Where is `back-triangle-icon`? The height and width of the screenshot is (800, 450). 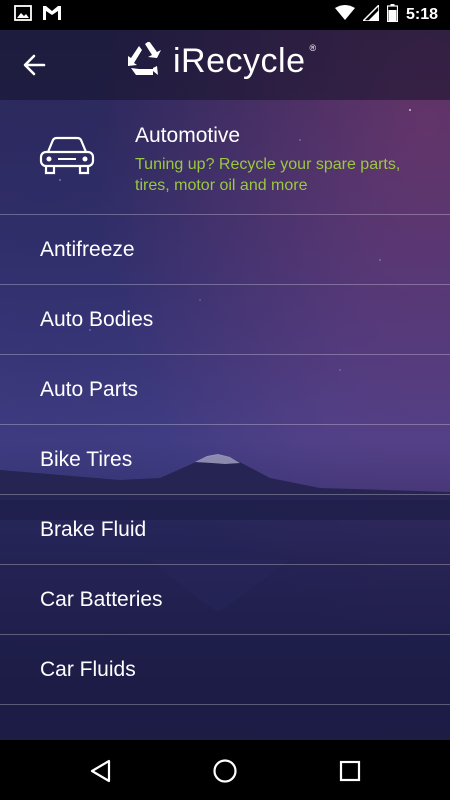 back-triangle-icon is located at coordinates (101, 774).